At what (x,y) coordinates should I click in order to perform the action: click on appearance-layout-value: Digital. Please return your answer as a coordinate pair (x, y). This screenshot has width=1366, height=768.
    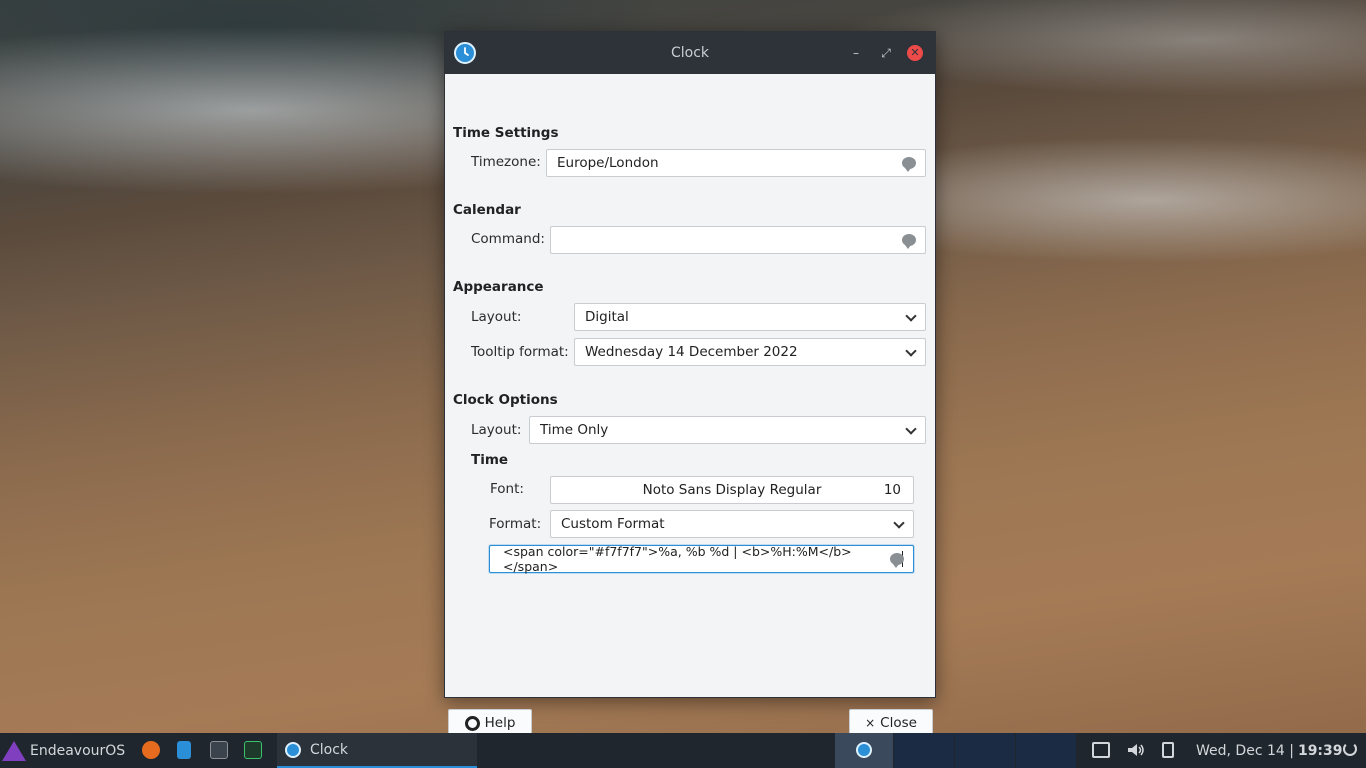
    Looking at the image, I should click on (607, 317).